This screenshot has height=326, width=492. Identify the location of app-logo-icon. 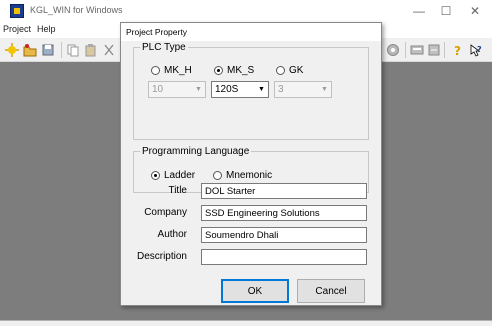
(17, 11).